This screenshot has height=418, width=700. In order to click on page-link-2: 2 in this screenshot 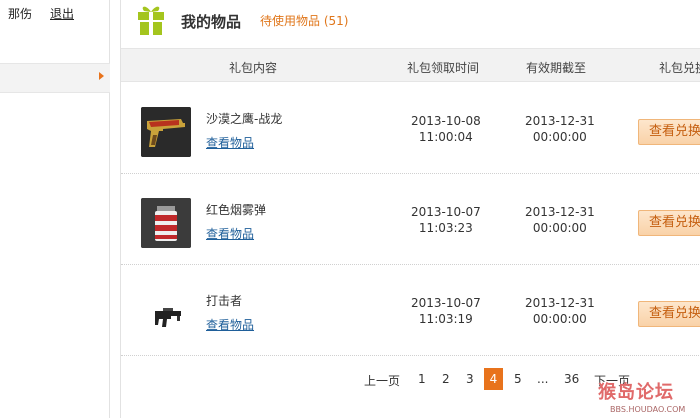, I will do `click(446, 379)`.